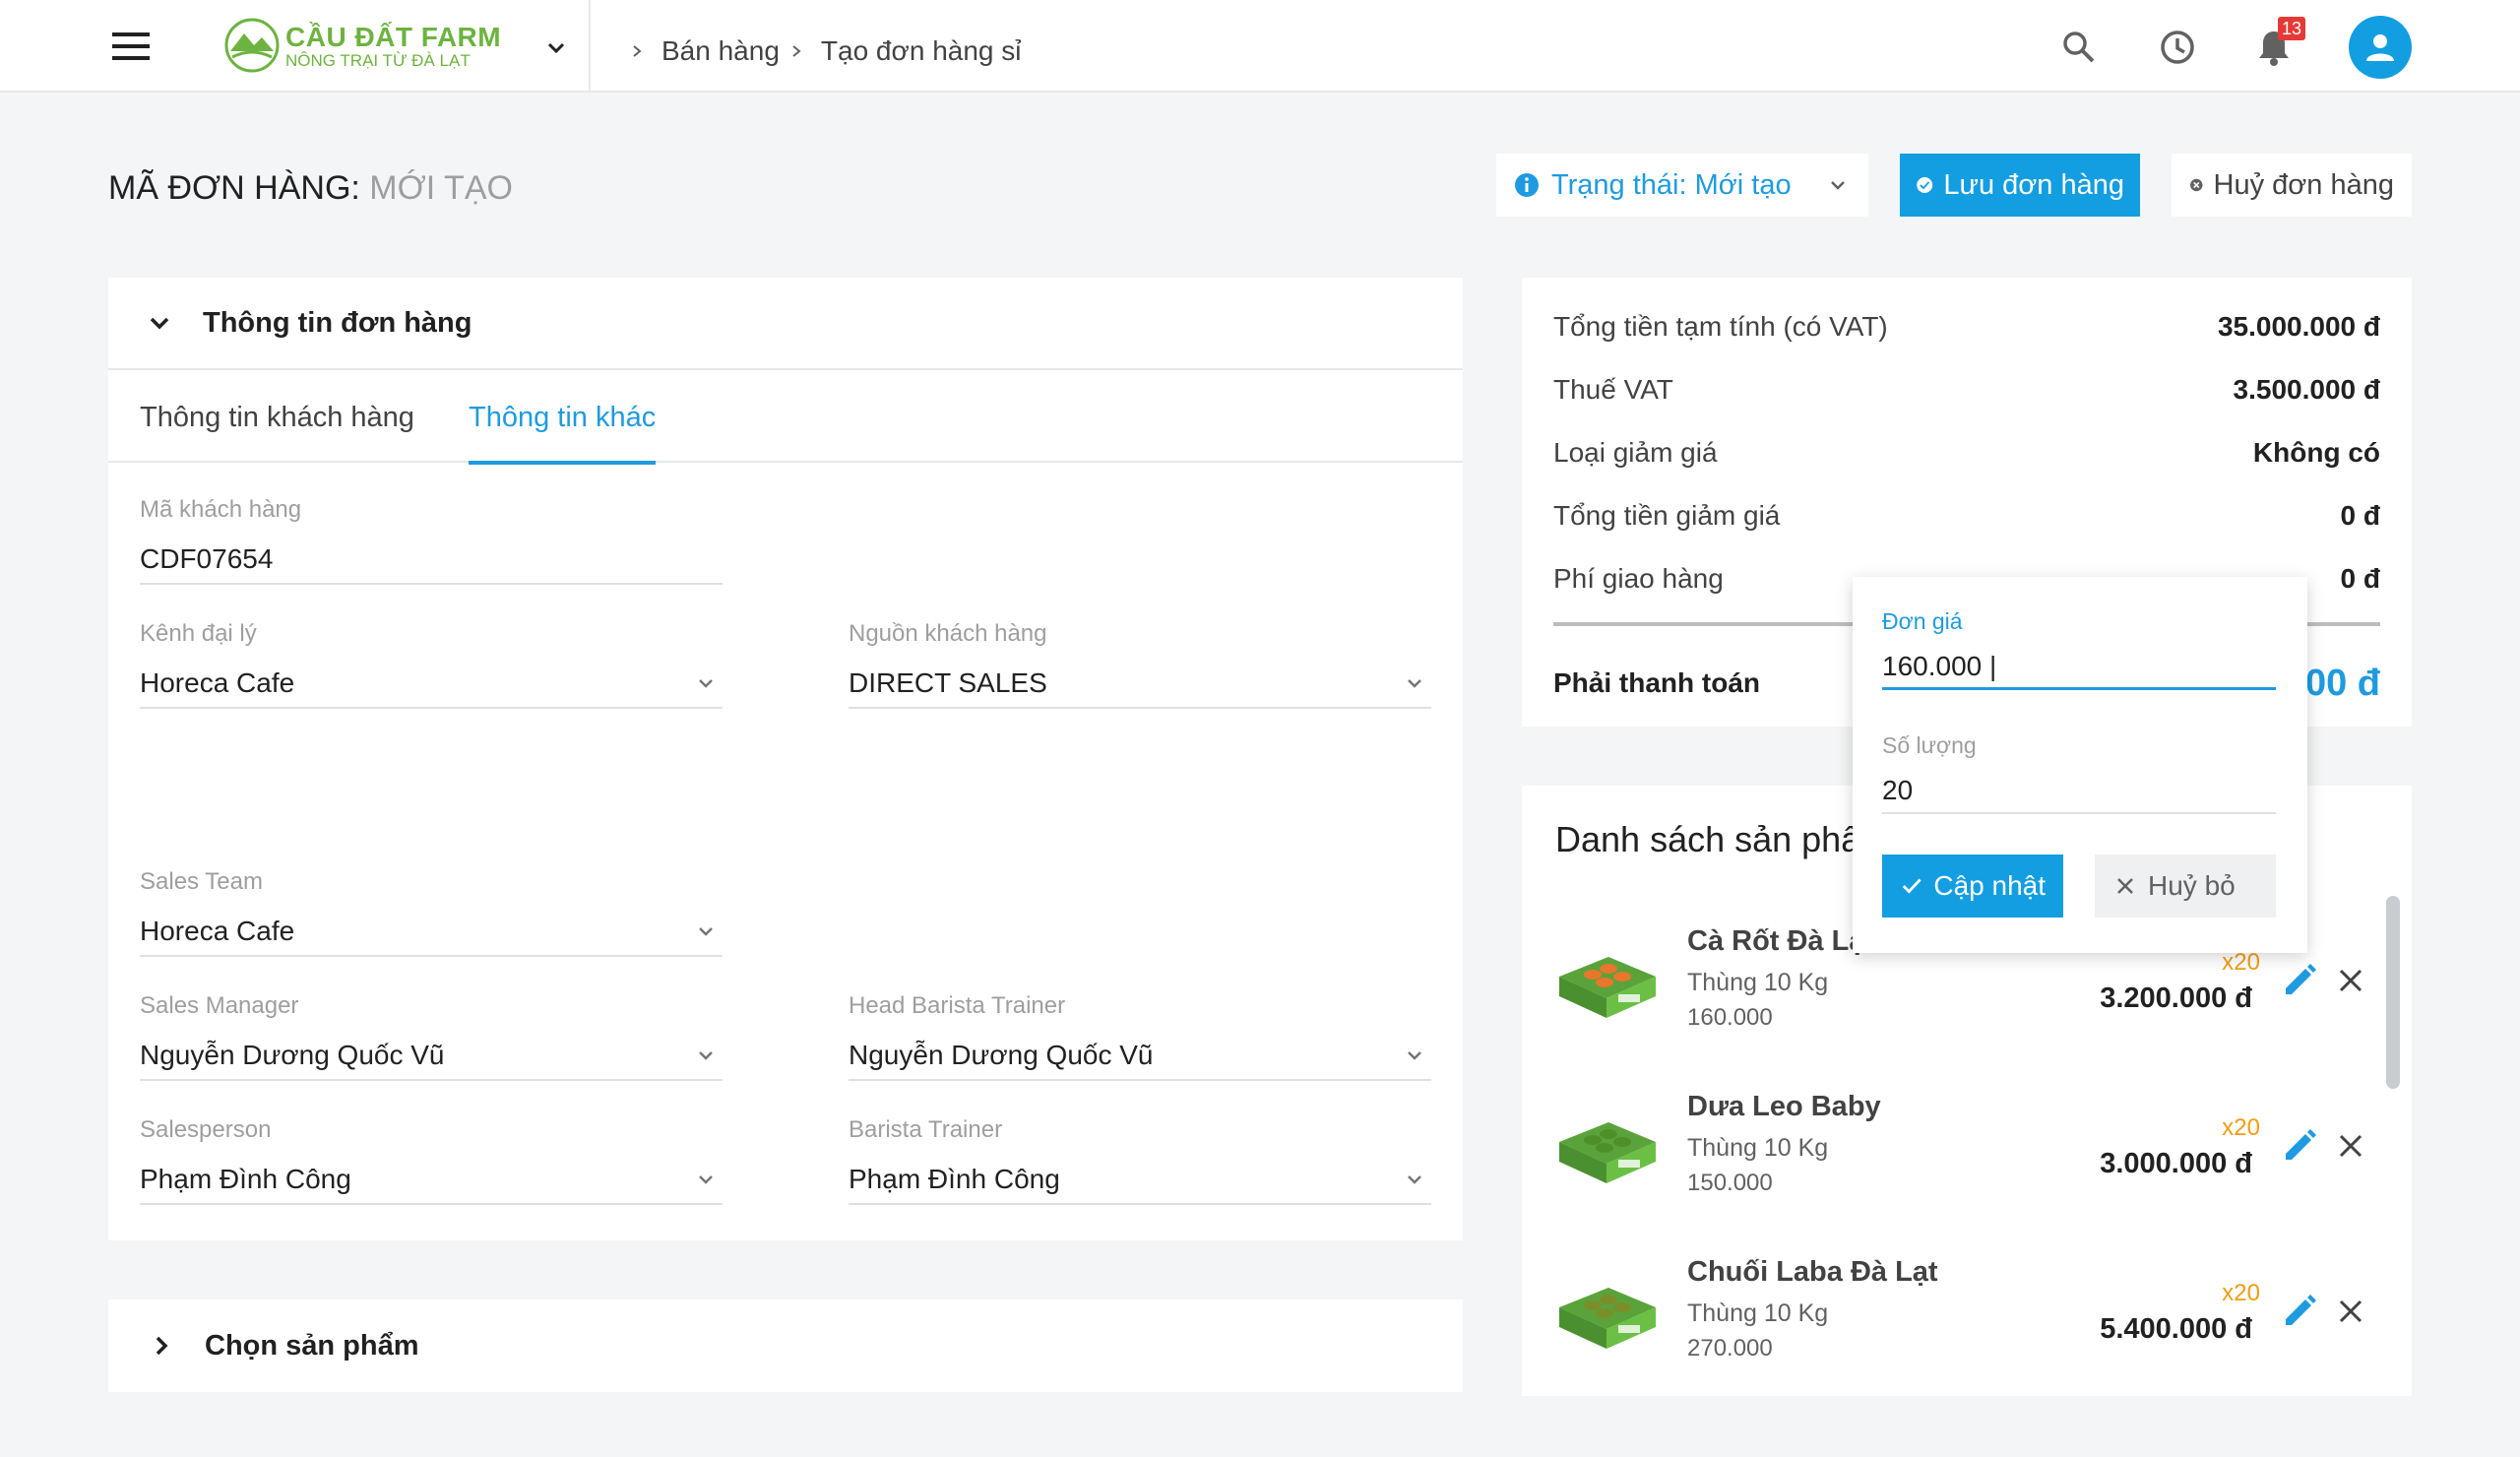 This screenshot has width=2520, height=1457. What do you see at coordinates (785, 1345) in the screenshot?
I see `choose-products-card: Chọn sản phẩm` at bounding box center [785, 1345].